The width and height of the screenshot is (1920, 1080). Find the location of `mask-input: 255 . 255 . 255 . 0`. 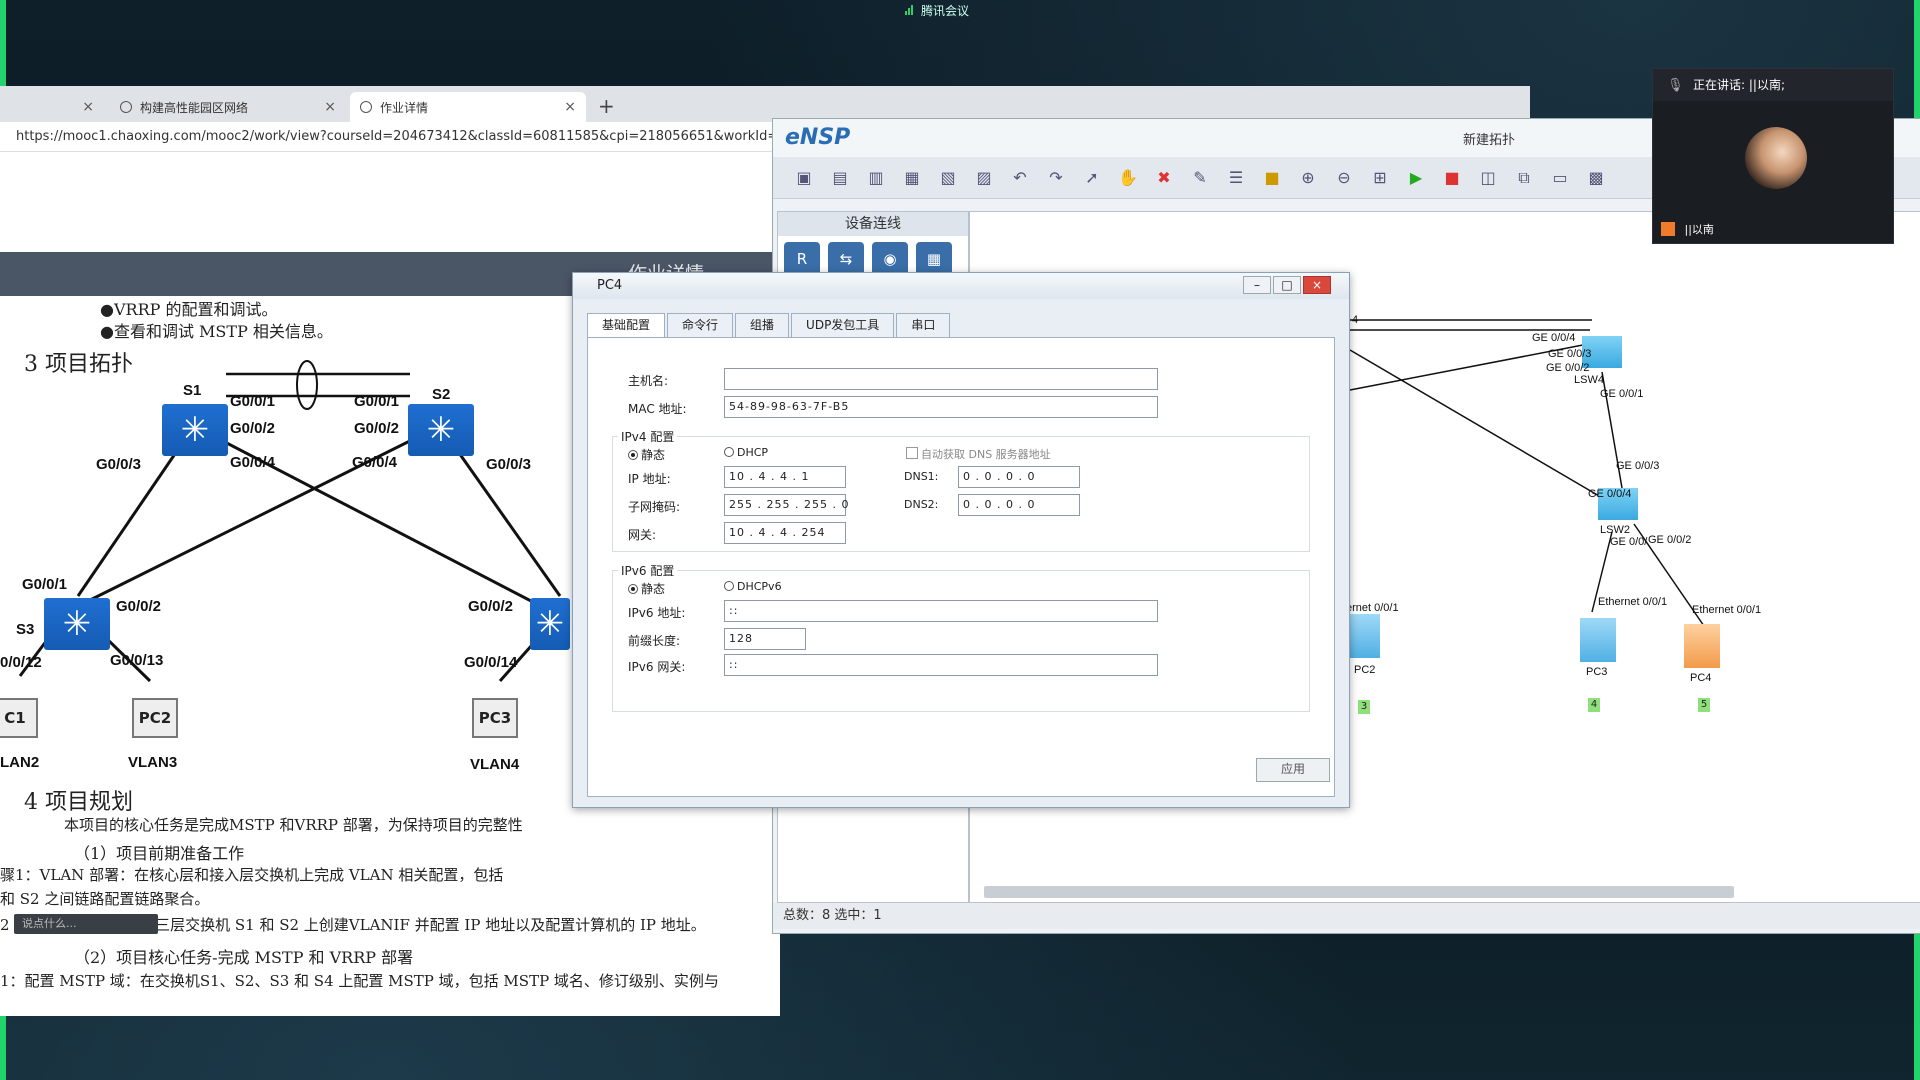

mask-input: 255 . 255 . 255 . 0 is located at coordinates (786, 505).